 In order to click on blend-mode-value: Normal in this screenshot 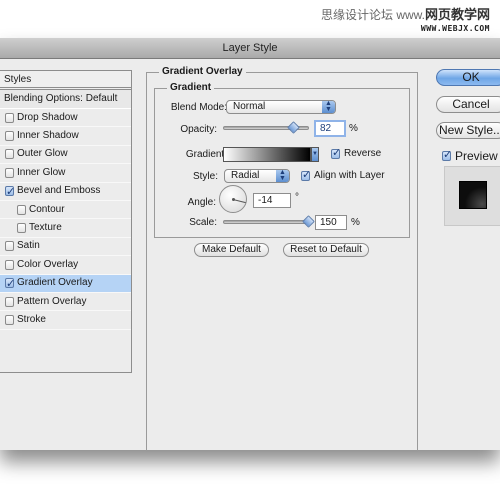, I will do `click(249, 106)`.